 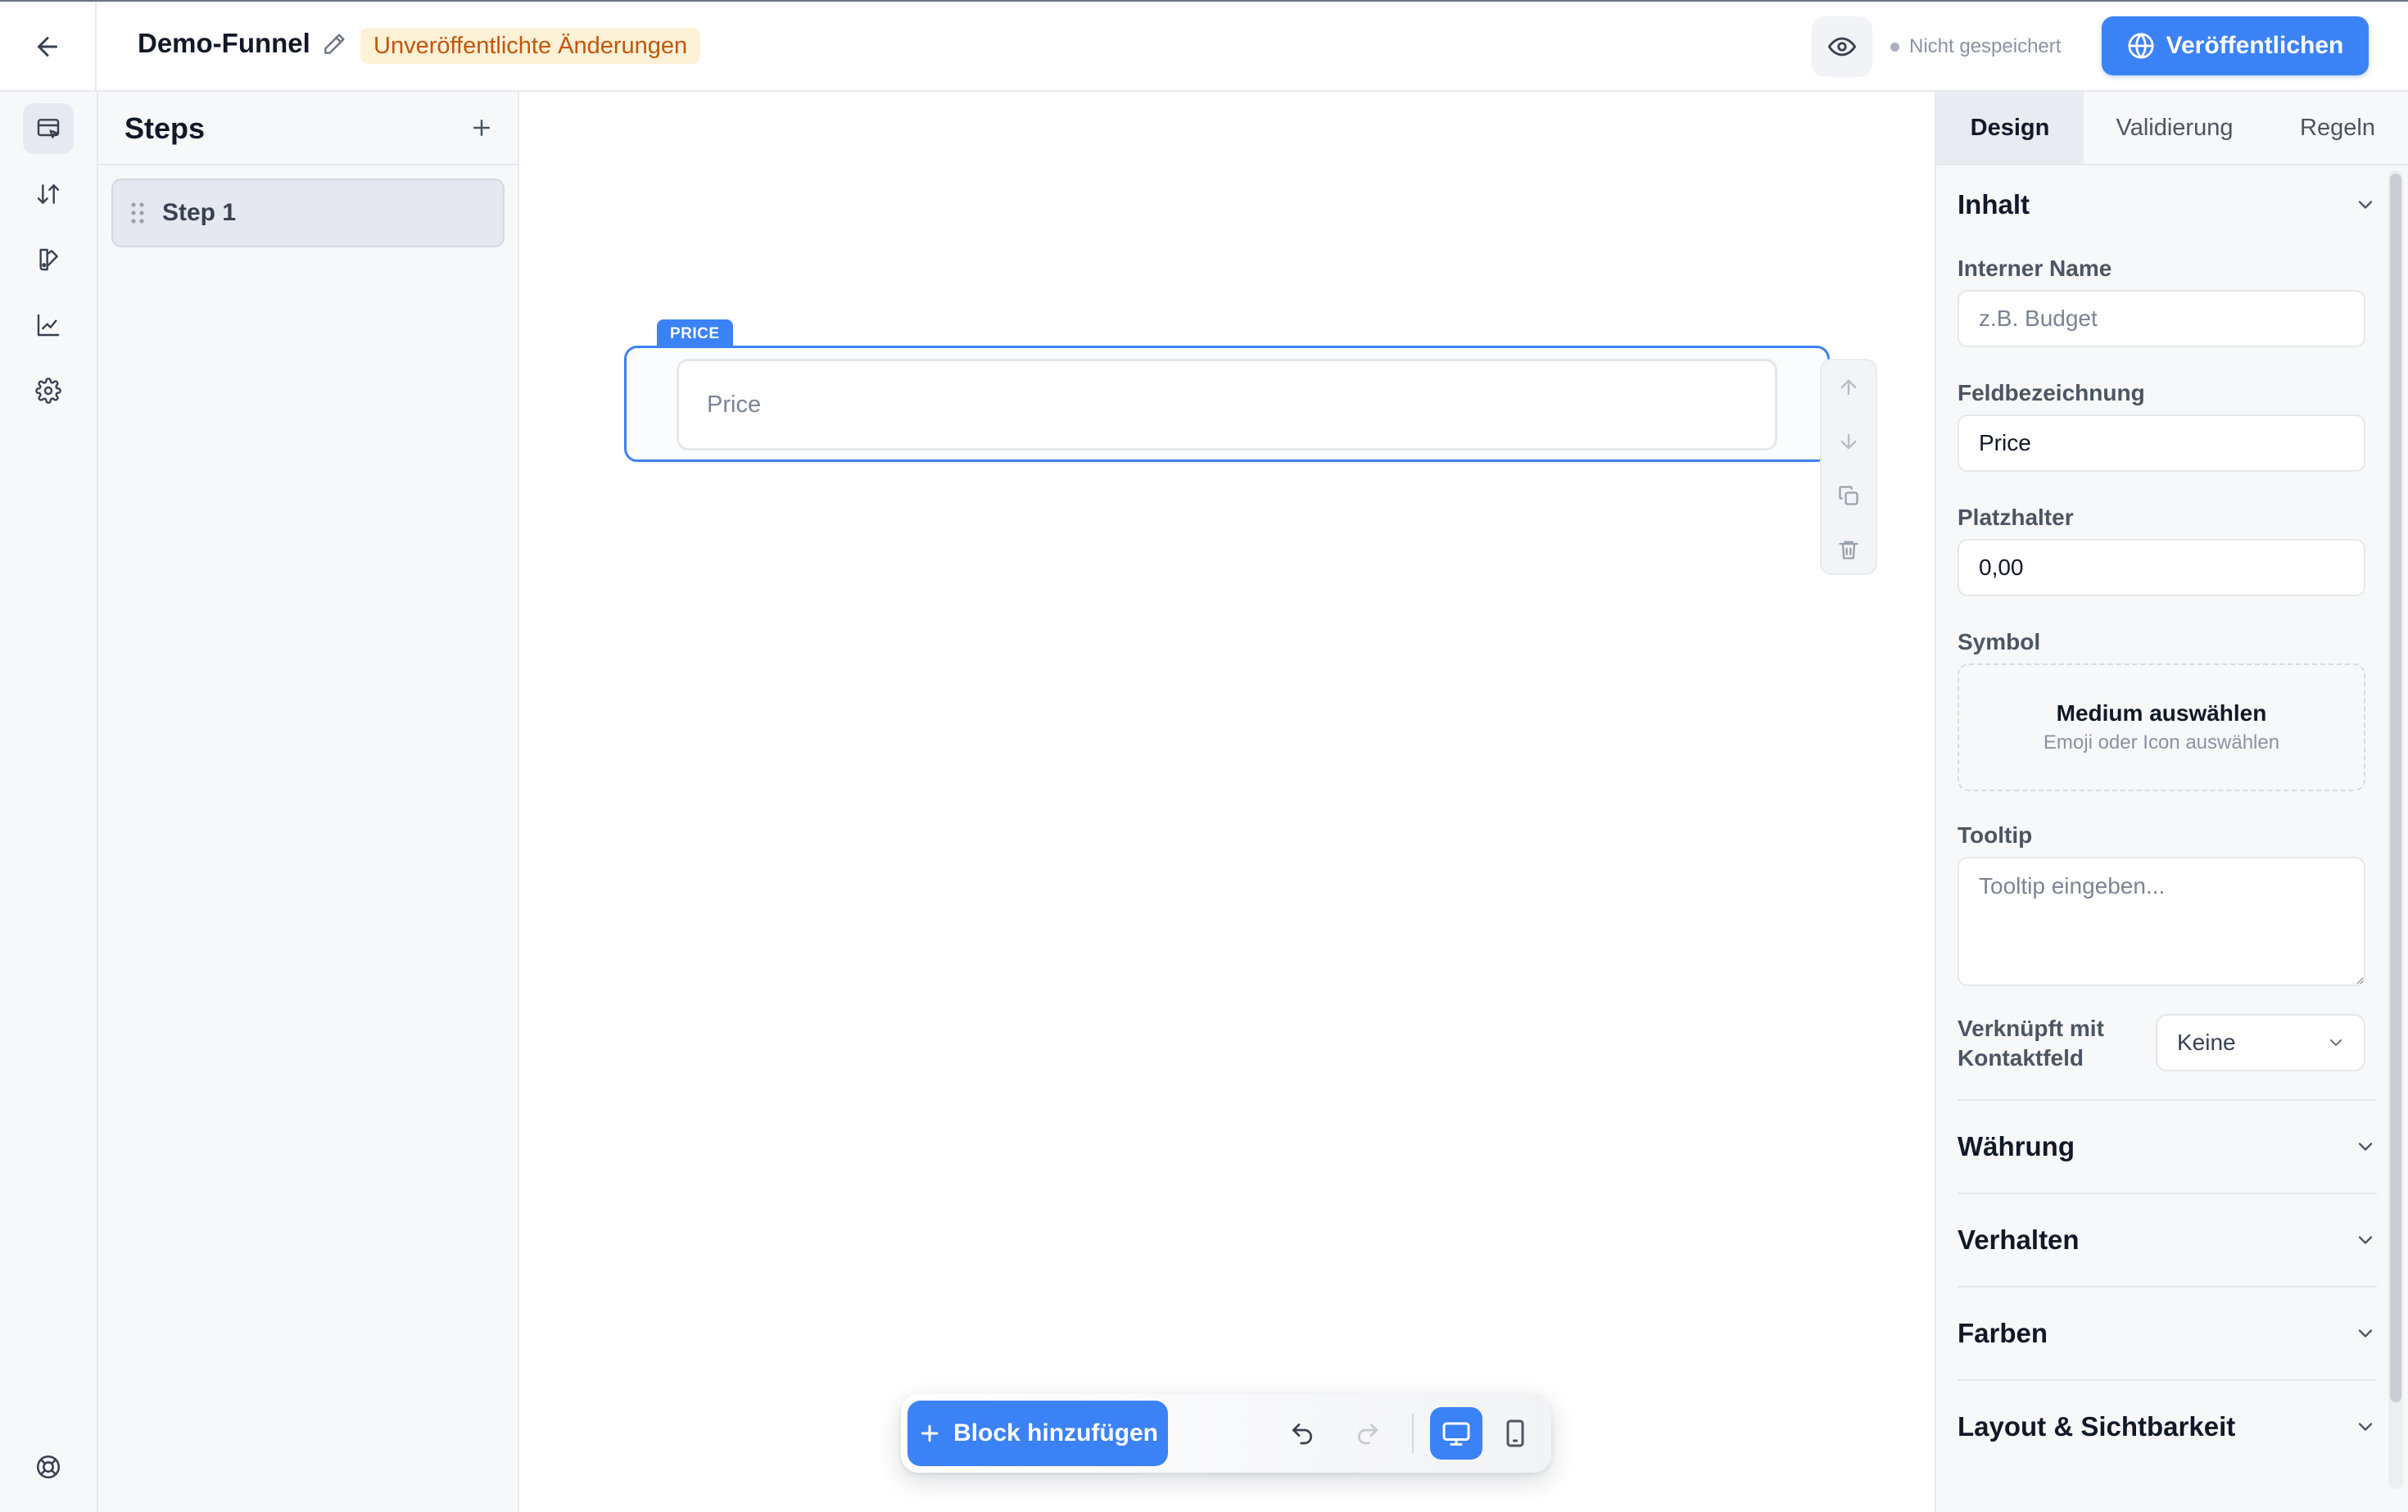 What do you see at coordinates (137, 212) in the screenshot?
I see `drag-handle-icon` at bounding box center [137, 212].